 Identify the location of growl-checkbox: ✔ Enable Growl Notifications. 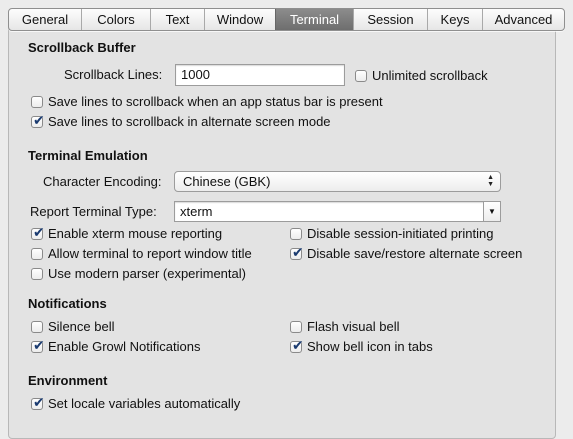
(116, 345).